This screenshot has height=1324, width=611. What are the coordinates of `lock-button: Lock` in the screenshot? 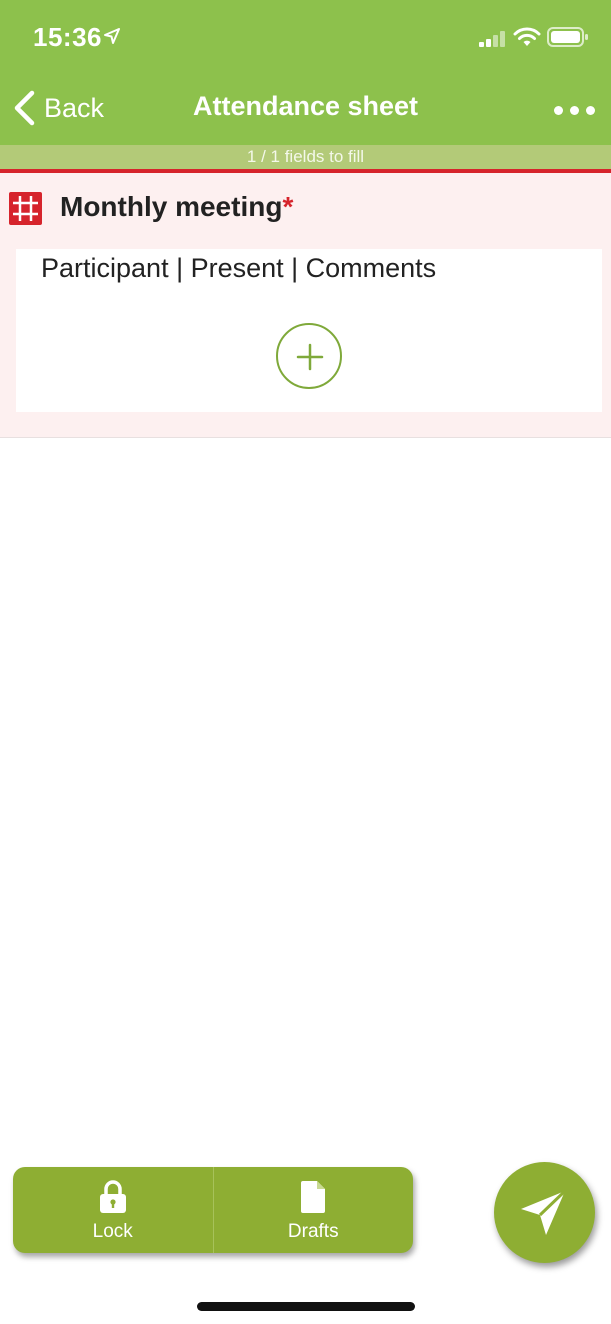 It's located at (113, 1210).